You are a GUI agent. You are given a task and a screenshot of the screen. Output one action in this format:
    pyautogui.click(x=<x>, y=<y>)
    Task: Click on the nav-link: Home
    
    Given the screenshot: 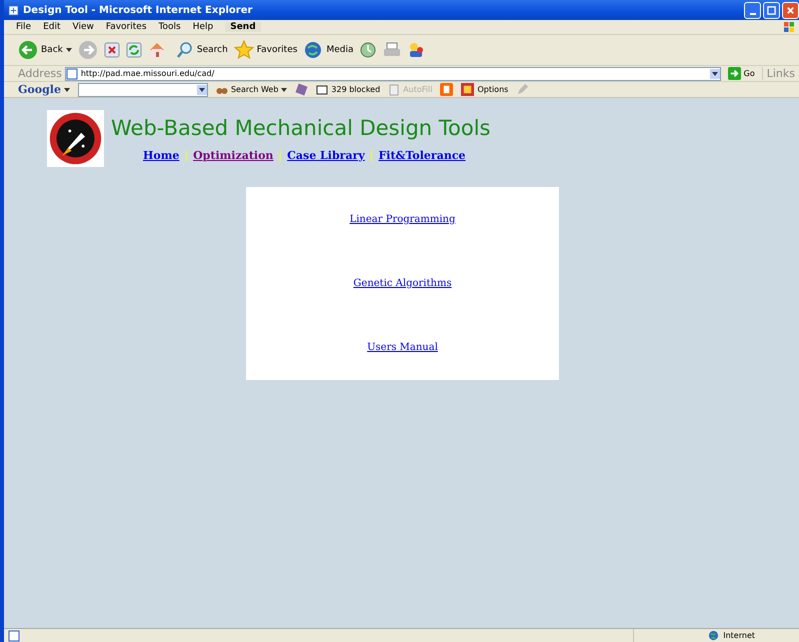 What is the action you would take?
    pyautogui.click(x=161, y=155)
    